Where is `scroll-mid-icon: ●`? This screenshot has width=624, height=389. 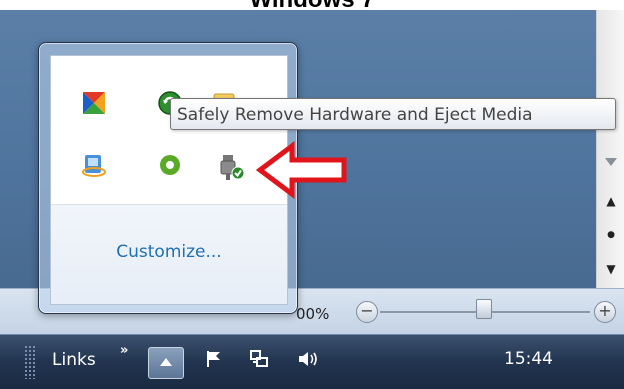 scroll-mid-icon: ● is located at coordinates (610, 235).